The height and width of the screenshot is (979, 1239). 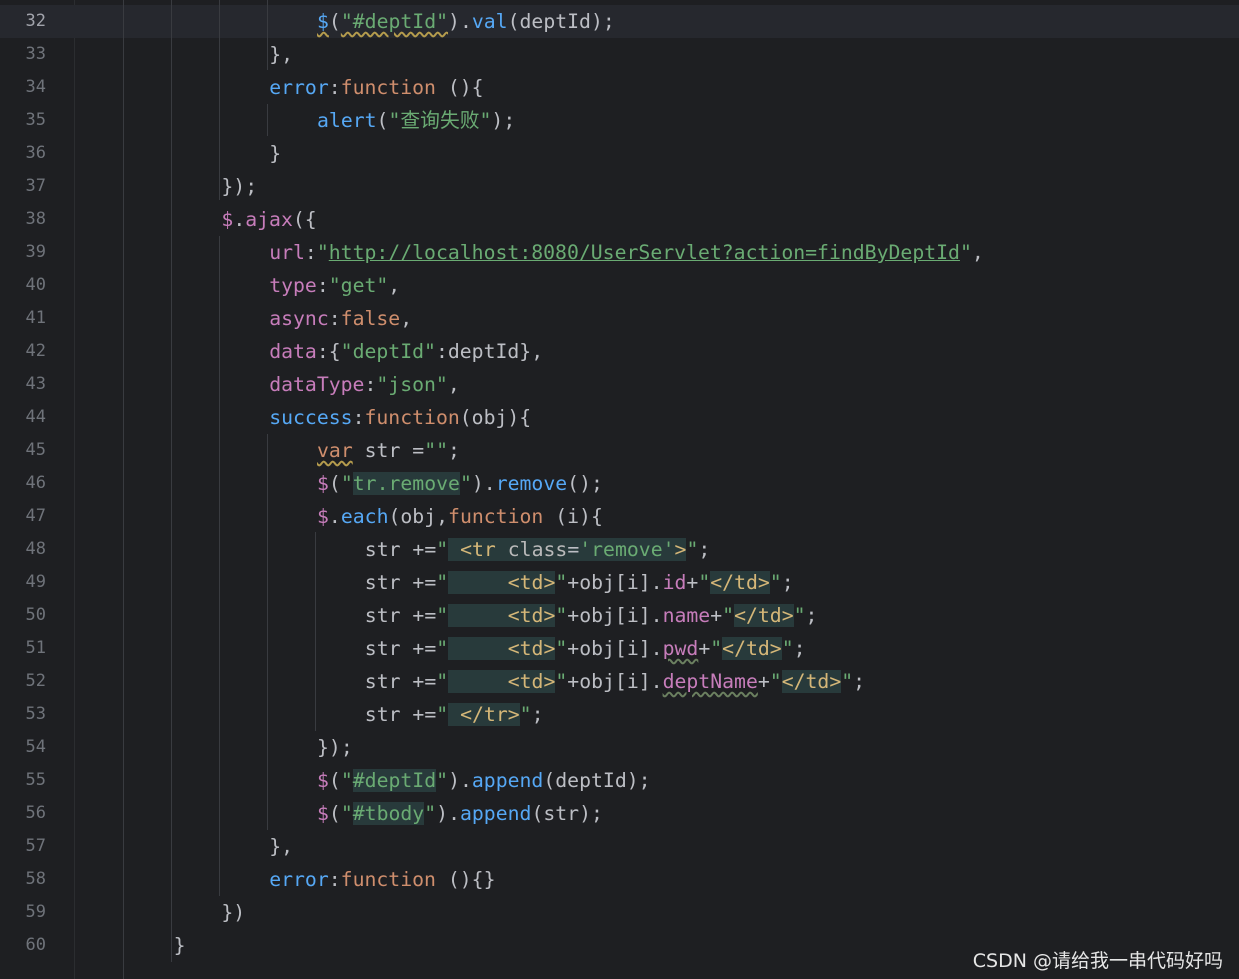 I want to click on code-text: }), so click(x=233, y=912).